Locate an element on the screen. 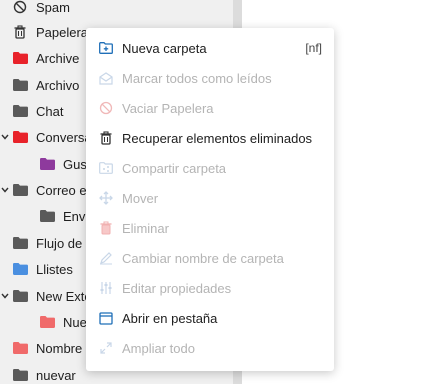  menu-item-editar-propiedades: Editar propiedades is located at coordinates (210, 288).